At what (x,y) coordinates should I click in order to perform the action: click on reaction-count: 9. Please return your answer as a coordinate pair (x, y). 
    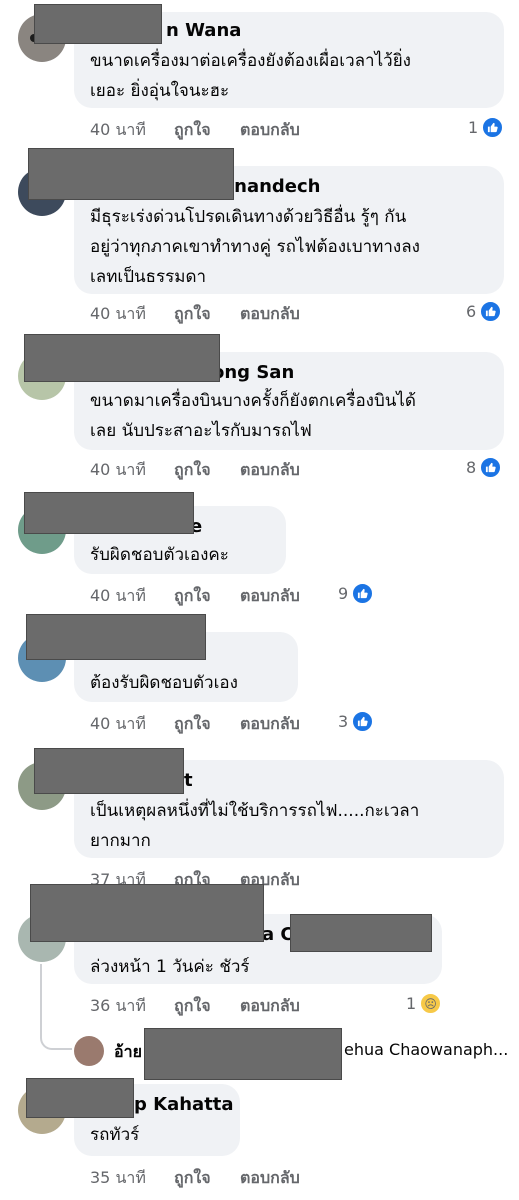
    Looking at the image, I should click on (356, 593).